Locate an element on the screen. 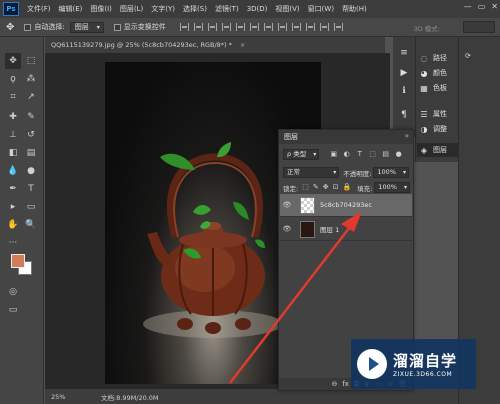 The width and height of the screenshot is (500, 404). adjustments-panel-button: ◑ 调整 is located at coordinates (433, 129).